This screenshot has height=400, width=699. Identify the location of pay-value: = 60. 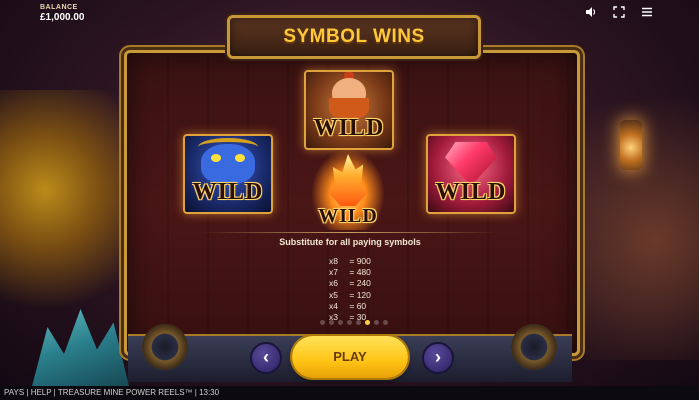
(358, 305).